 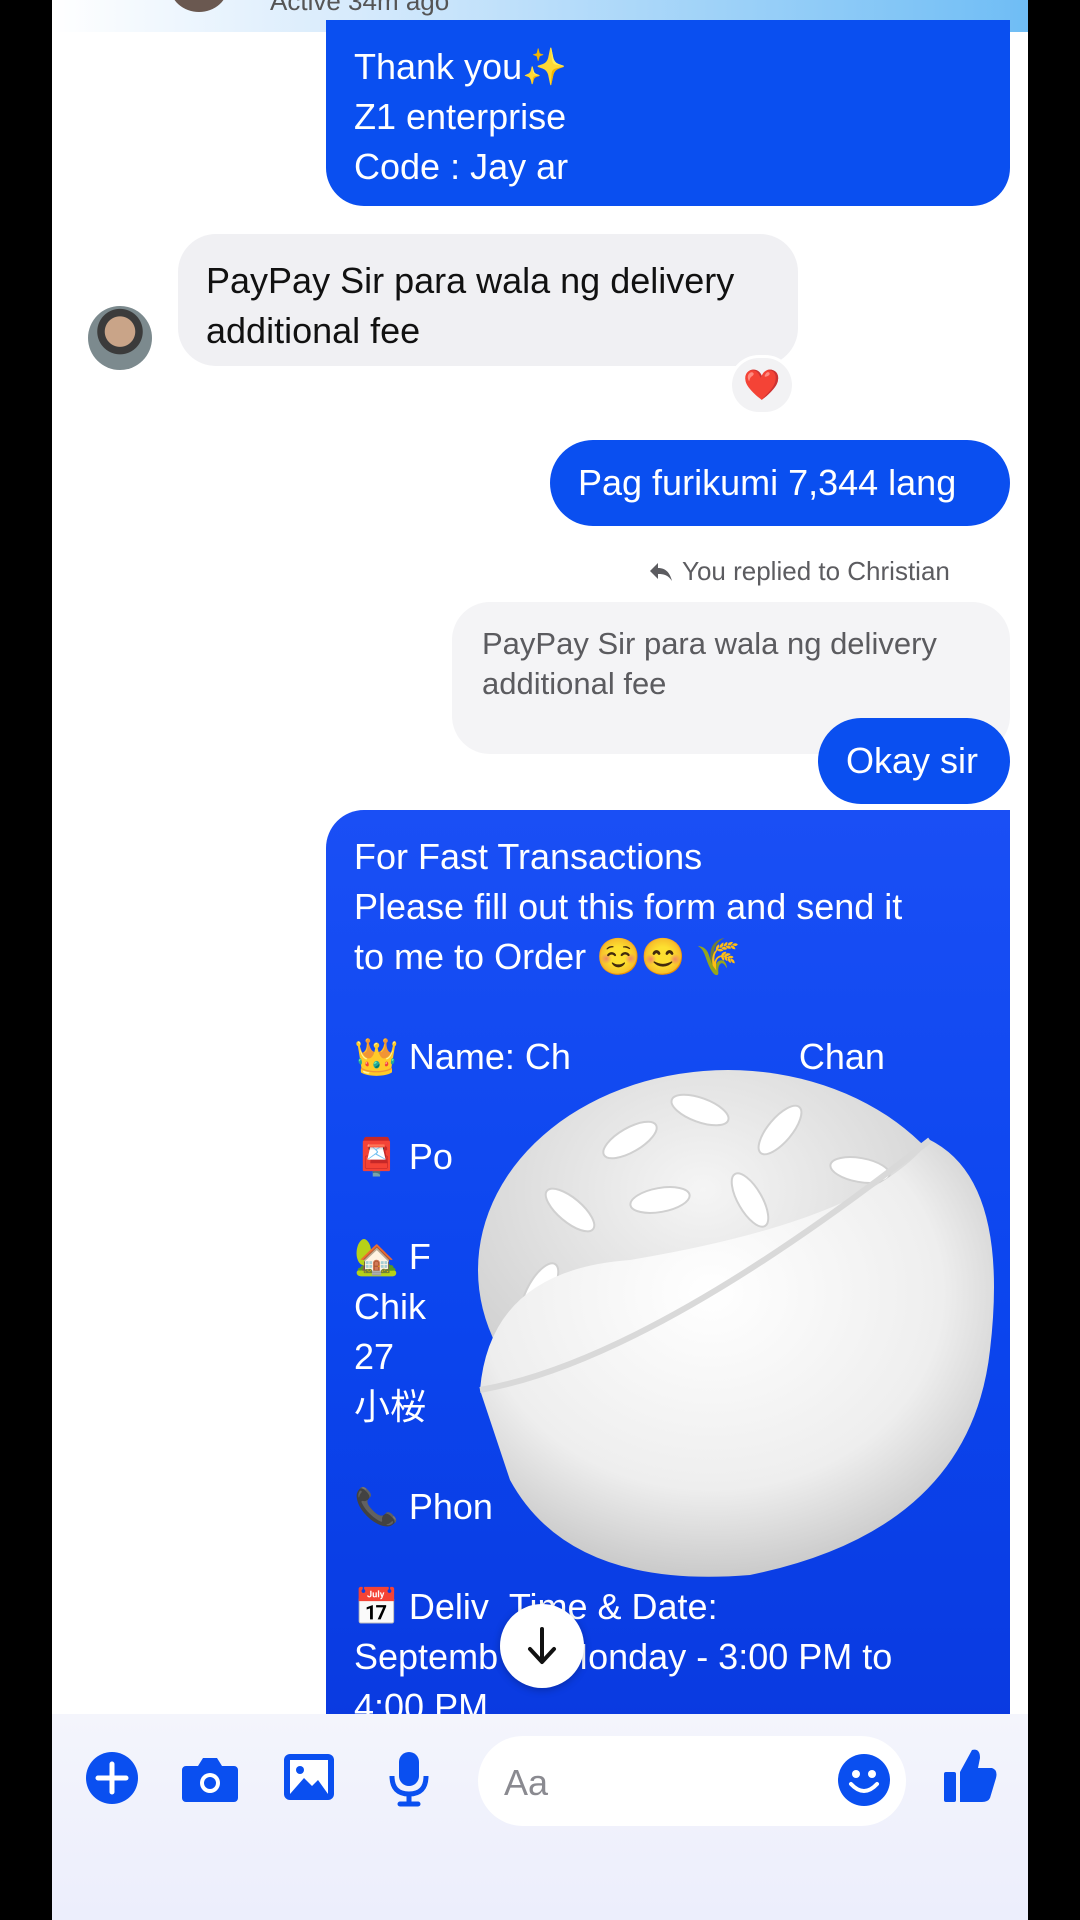 What do you see at coordinates (970, 1776) in the screenshot?
I see `thumbs-up-icon` at bounding box center [970, 1776].